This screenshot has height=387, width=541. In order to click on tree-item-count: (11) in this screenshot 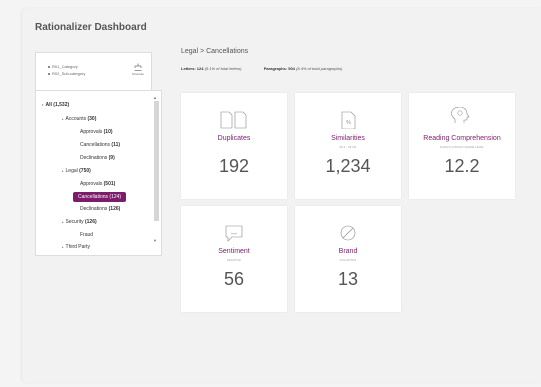, I will do `click(116, 145)`.